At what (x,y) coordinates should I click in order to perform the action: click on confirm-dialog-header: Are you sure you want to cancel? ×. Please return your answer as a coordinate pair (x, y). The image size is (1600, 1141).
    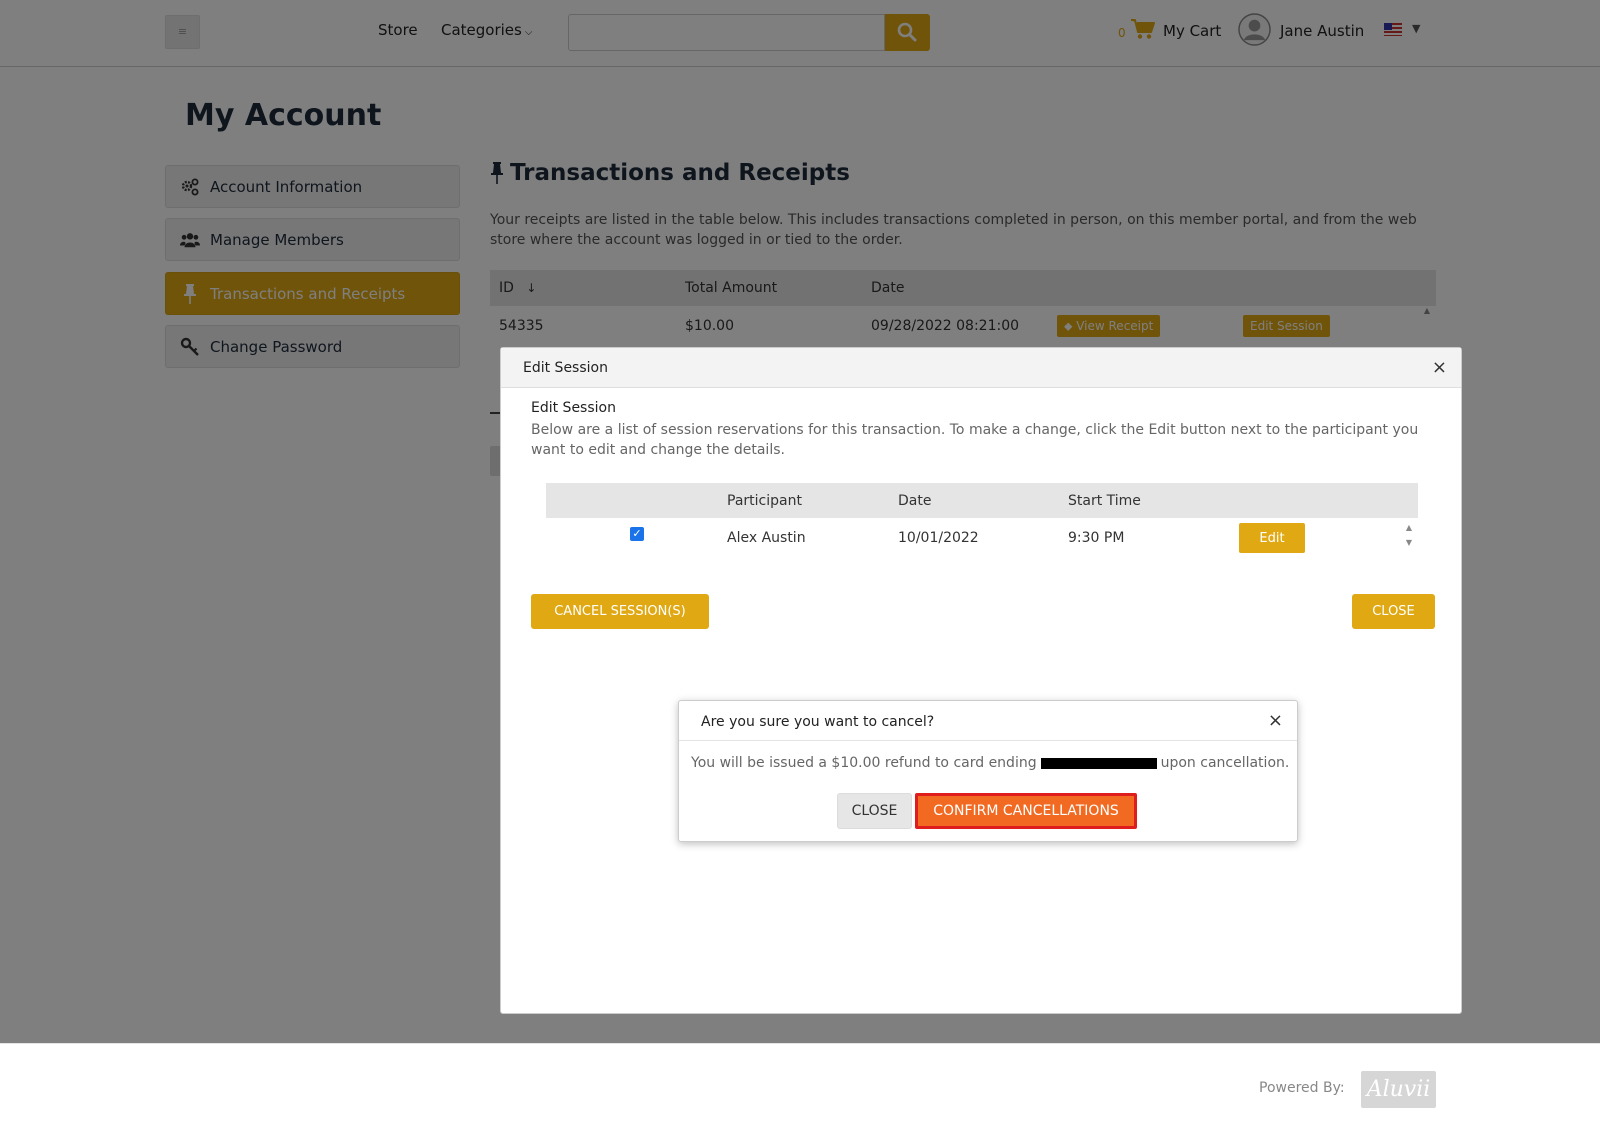
    Looking at the image, I should click on (988, 721).